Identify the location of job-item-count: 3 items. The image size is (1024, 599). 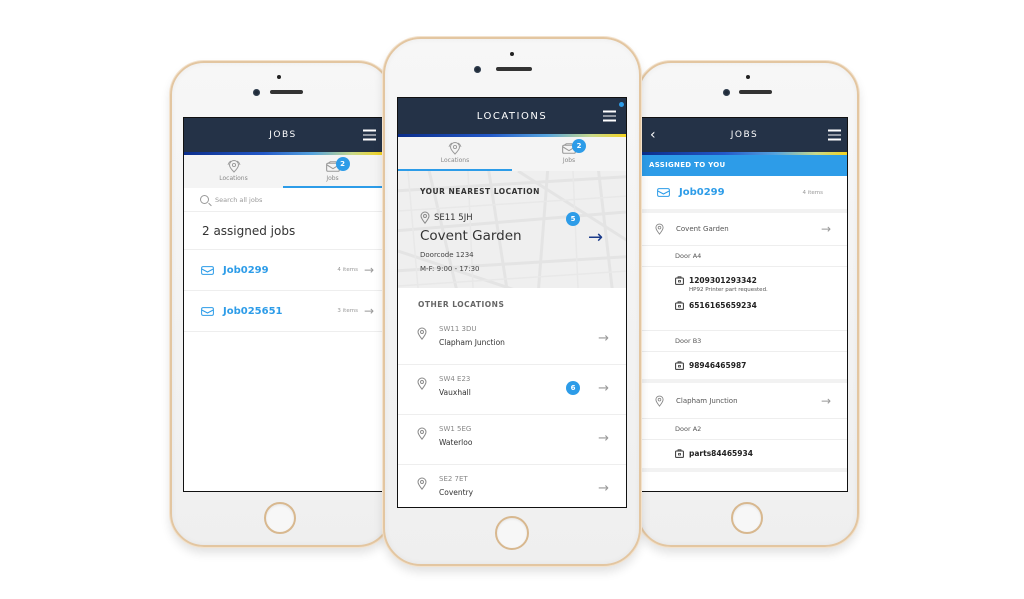
(347, 311).